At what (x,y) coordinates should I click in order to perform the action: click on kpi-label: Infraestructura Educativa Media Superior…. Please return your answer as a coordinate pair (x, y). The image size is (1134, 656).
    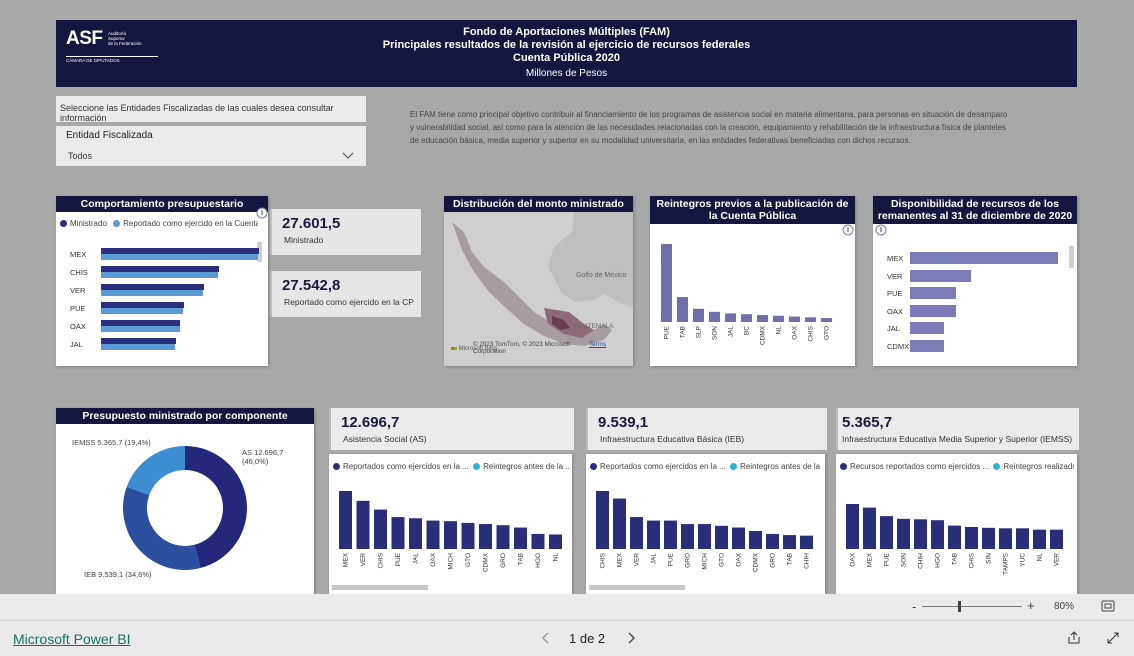
    Looking at the image, I should click on (957, 439).